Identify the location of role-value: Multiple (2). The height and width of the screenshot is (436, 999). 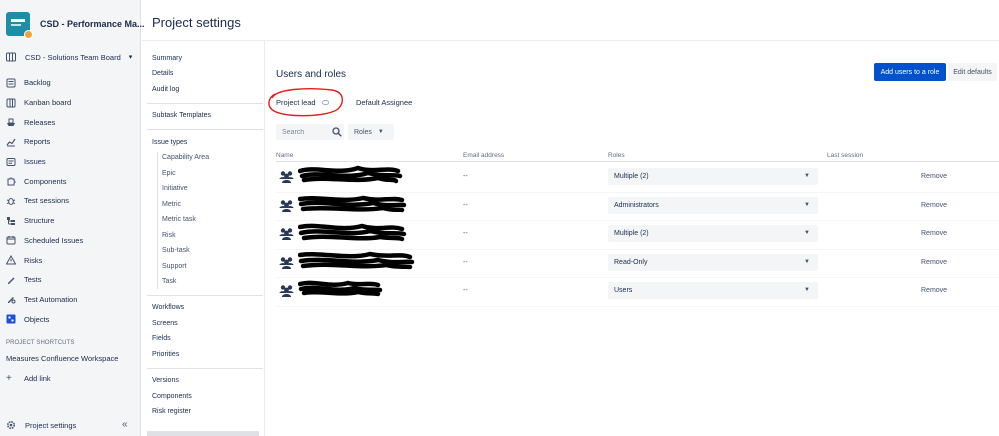
(631, 233).